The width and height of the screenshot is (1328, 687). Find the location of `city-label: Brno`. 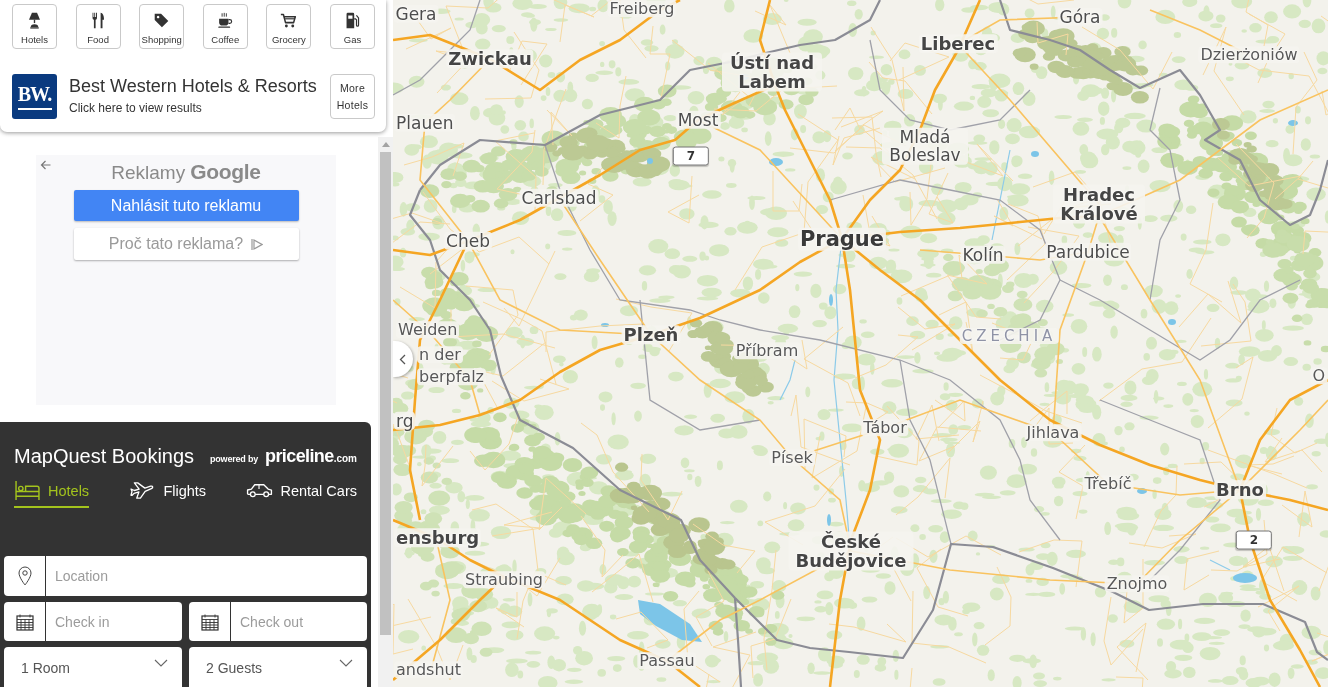

city-label: Brno is located at coordinates (1240, 490).